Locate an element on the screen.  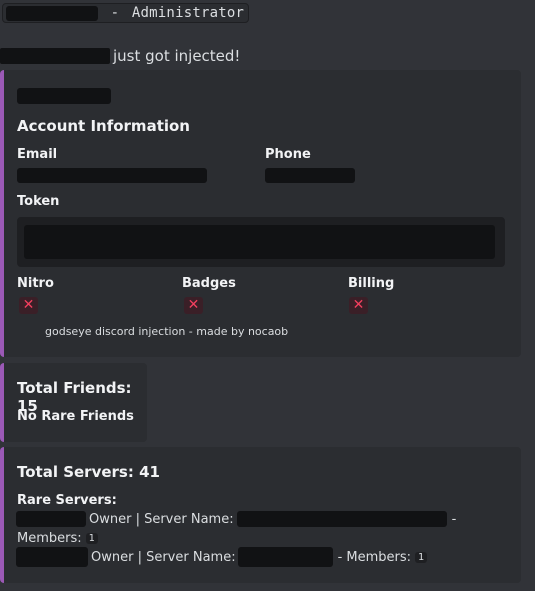
badges-cross-mark-icon: ✕ is located at coordinates (193, 305).